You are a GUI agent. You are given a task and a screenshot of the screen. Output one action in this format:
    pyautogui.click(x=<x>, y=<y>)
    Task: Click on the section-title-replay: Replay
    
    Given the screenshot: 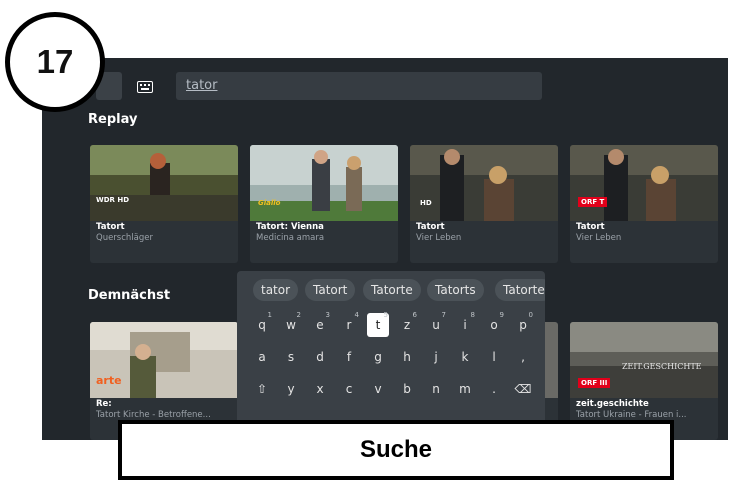 What is the action you would take?
    pyautogui.click(x=113, y=119)
    